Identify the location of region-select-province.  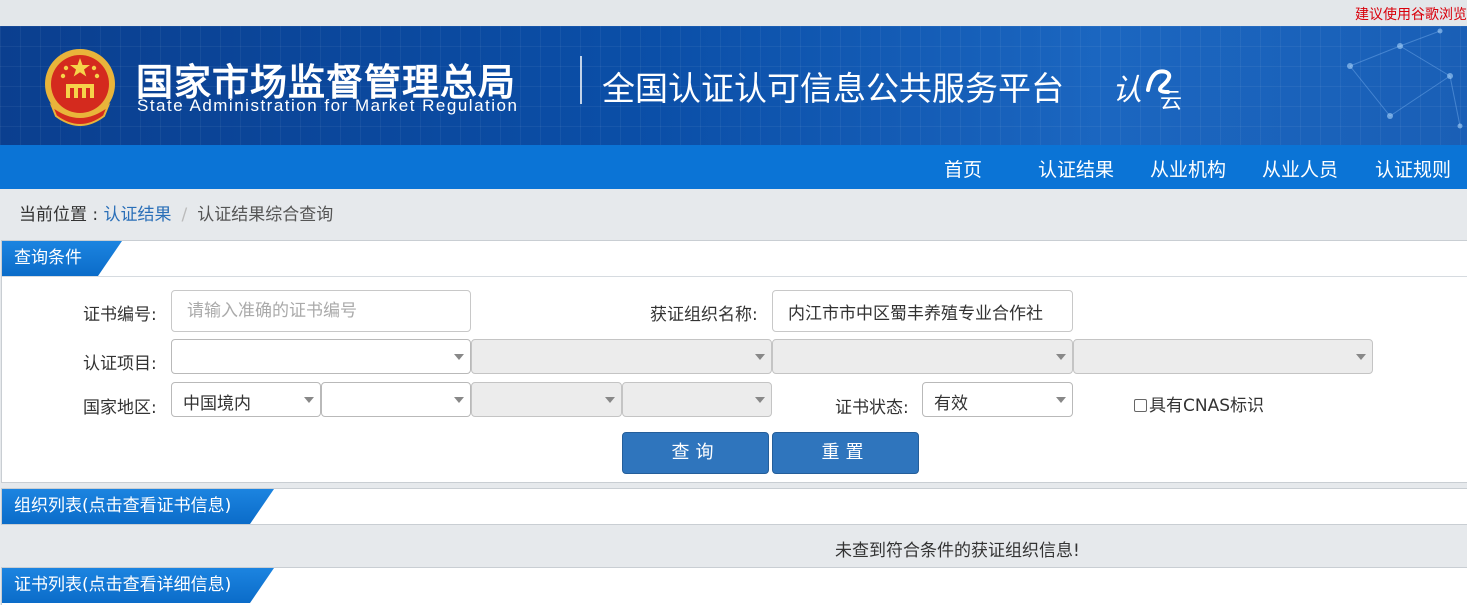
(396, 399).